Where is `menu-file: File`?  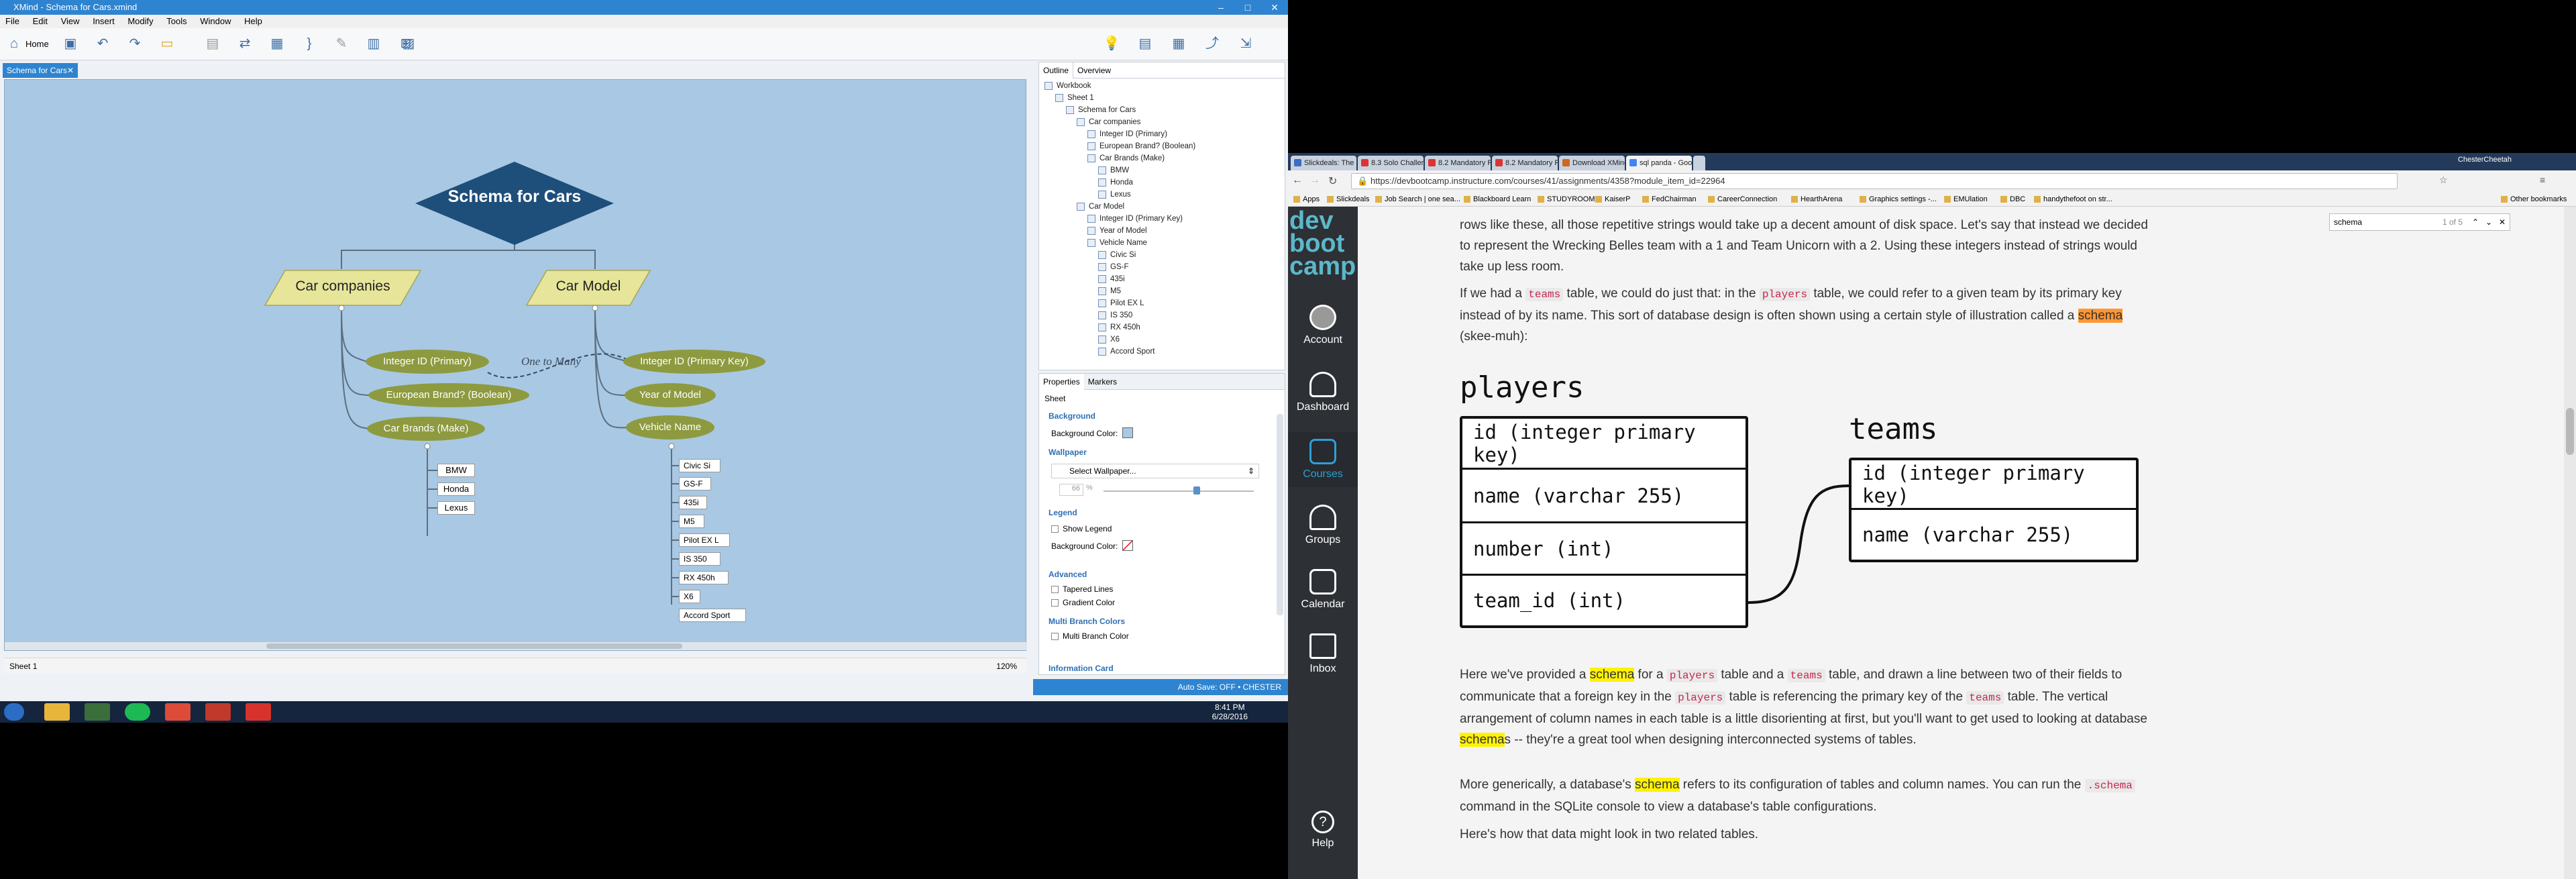 menu-file: File is located at coordinates (12, 21).